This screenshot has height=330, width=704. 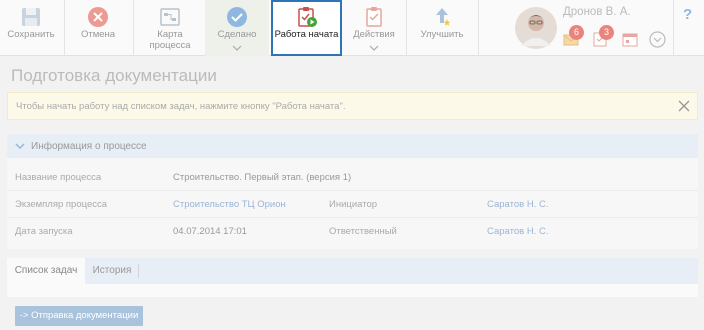 What do you see at coordinates (363, 231) in the screenshot?
I see `row-label: Ответственный` at bounding box center [363, 231].